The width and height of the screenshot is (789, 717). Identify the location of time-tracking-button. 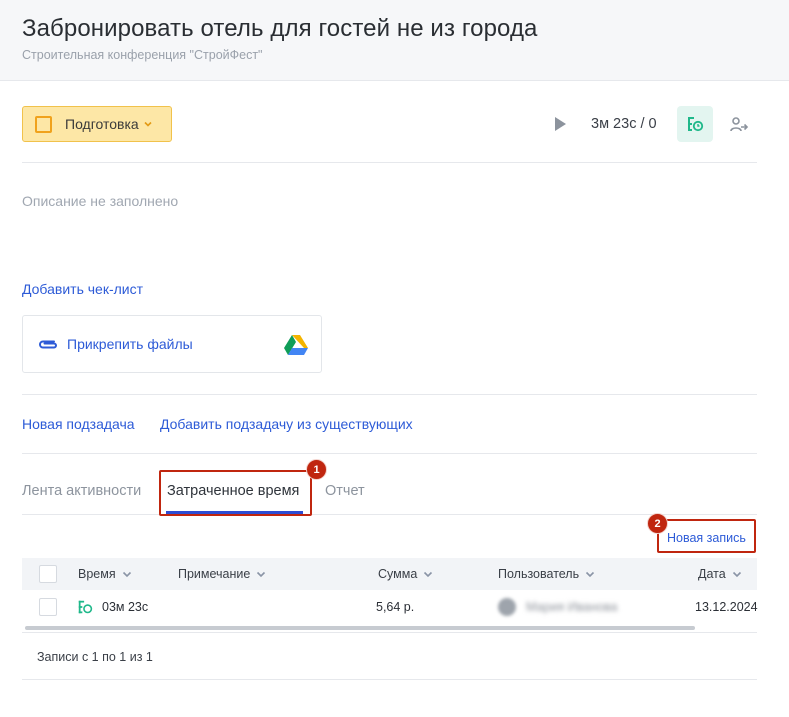
(695, 124).